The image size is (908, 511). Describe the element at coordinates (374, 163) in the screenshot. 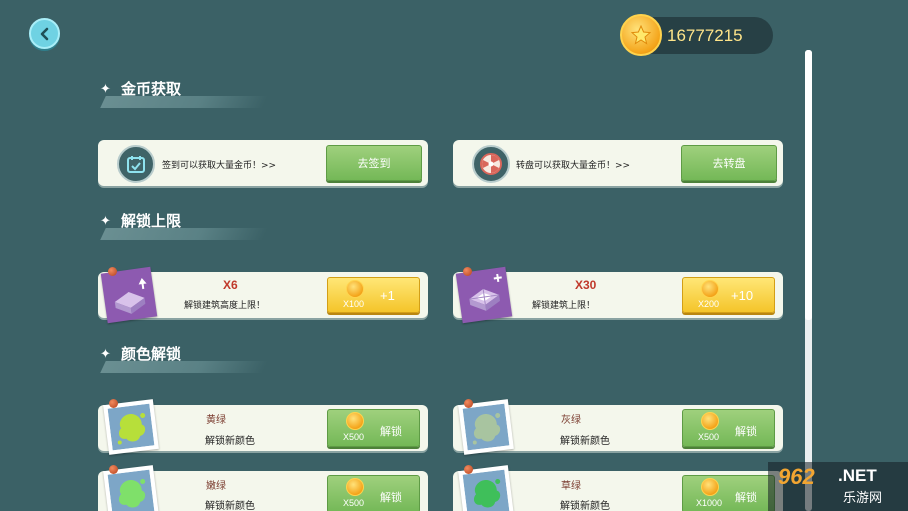

I see `go-signin-button: 去签到` at that location.